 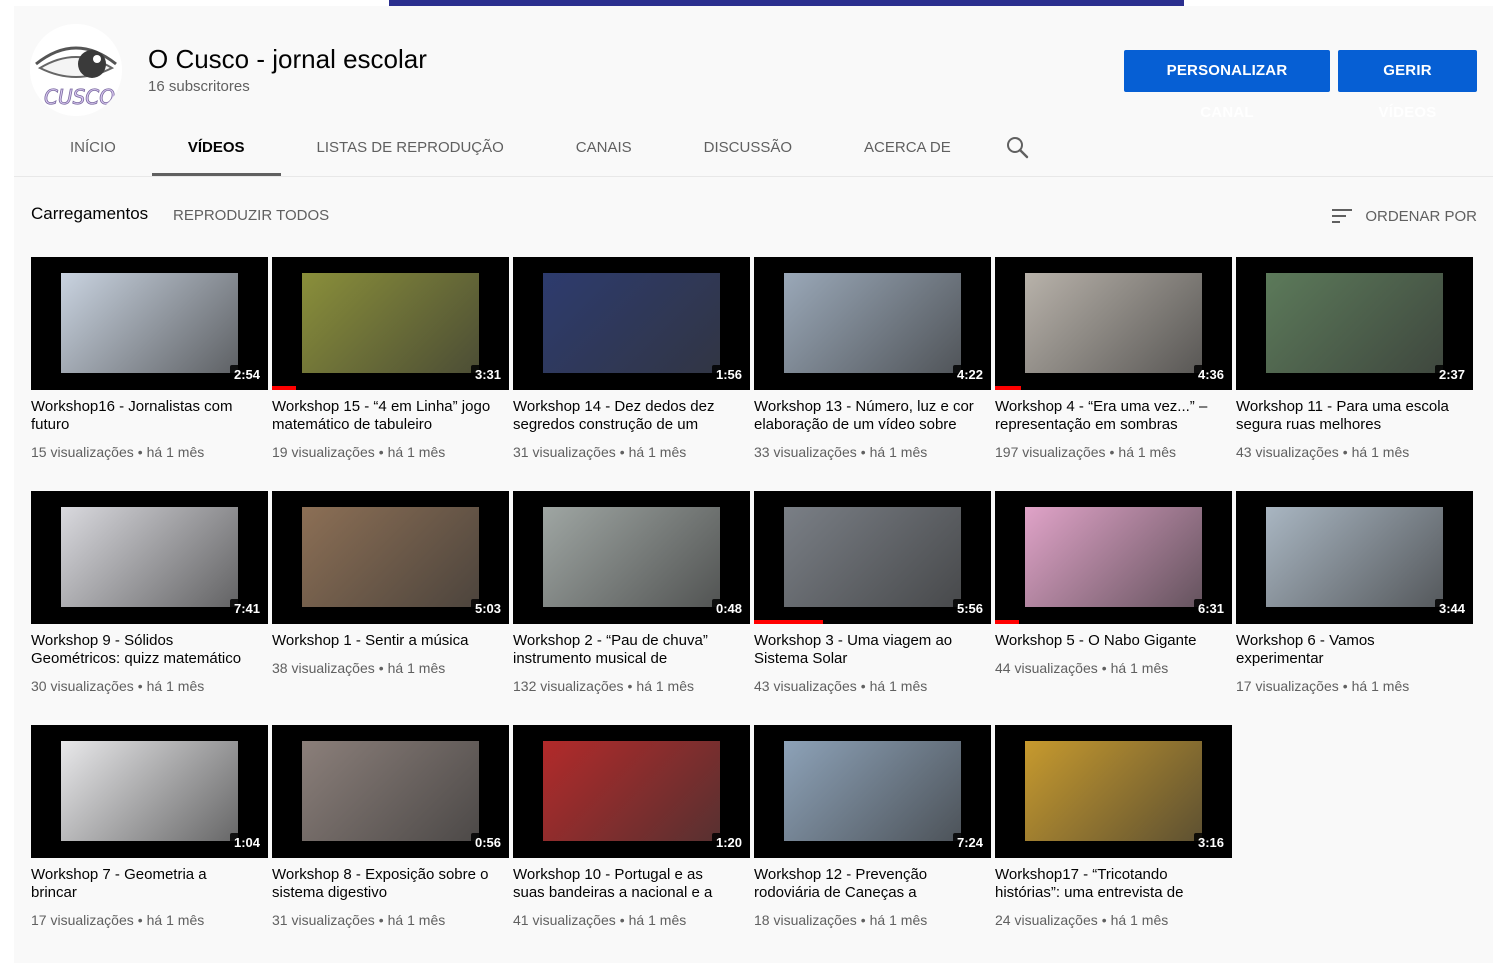 I want to click on tab-playlists: LISTAS DE REPRODUÇÃO, so click(x=410, y=149).